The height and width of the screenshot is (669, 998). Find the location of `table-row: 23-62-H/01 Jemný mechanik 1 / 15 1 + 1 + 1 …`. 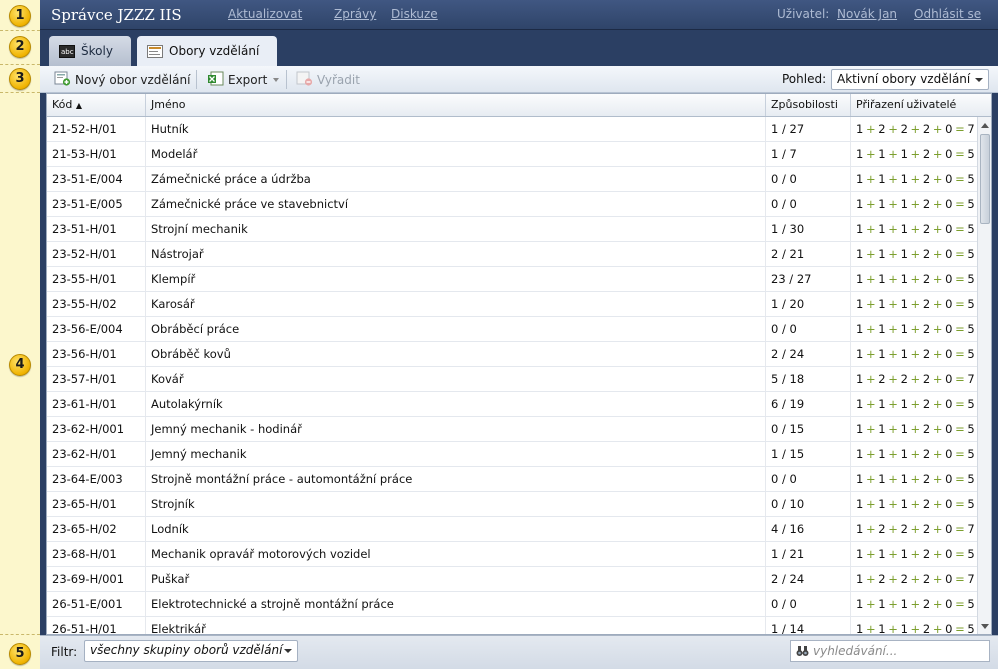

table-row: 23-62-H/01 Jemný mechanik 1 / 15 1 + 1 + 1 … is located at coordinates (512, 454).